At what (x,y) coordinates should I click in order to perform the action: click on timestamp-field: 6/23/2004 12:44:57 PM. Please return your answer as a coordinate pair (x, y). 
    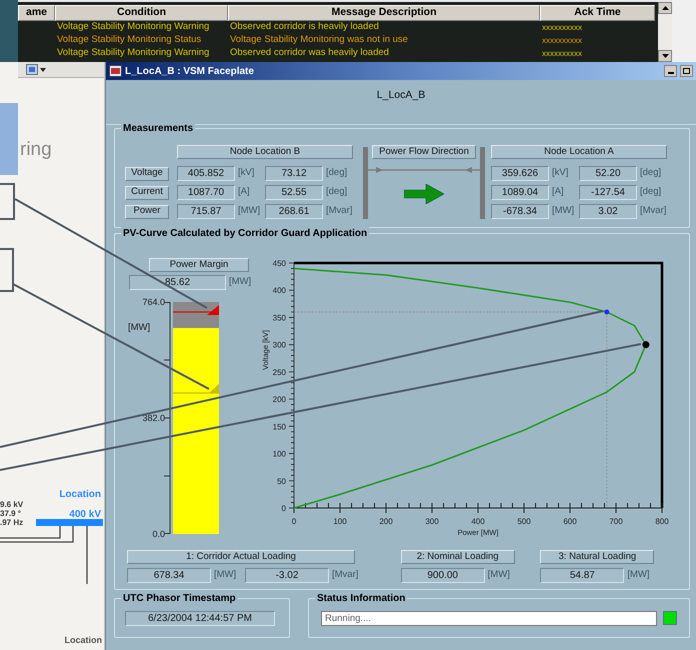
    Looking at the image, I should click on (200, 618).